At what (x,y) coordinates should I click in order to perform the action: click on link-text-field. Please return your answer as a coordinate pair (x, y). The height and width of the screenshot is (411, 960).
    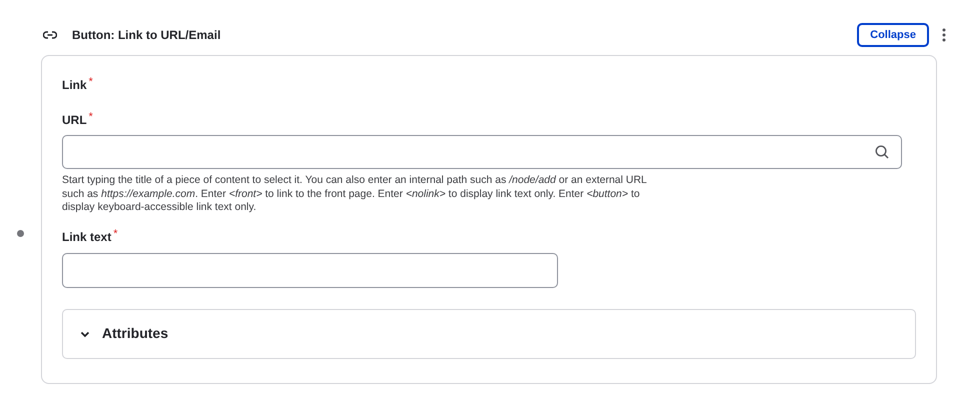
    Looking at the image, I should click on (310, 270).